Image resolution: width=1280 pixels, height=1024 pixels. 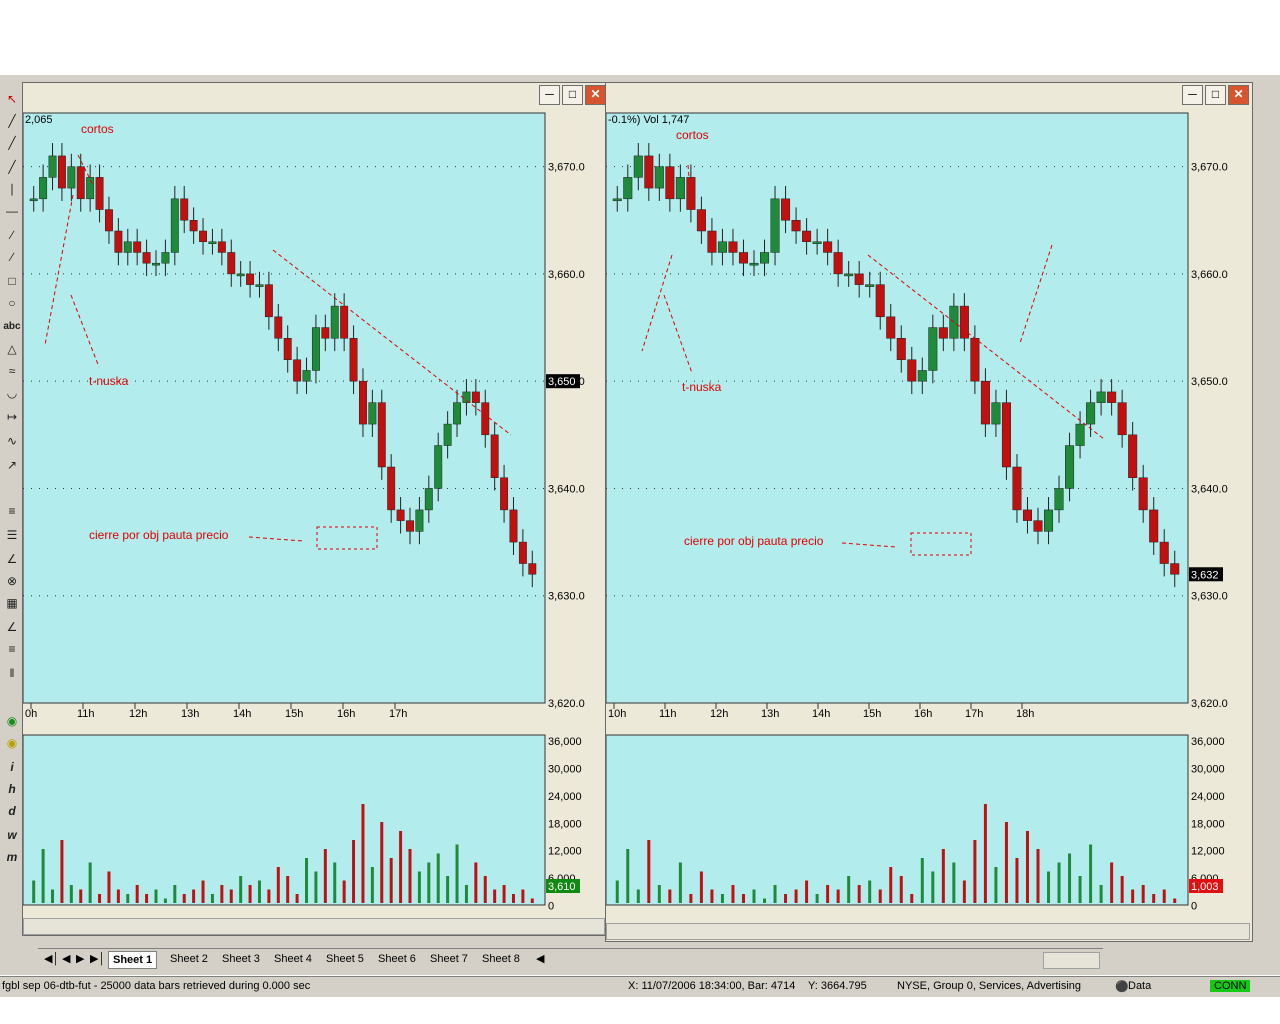 What do you see at coordinates (189, 959) in the screenshot?
I see `tab-sheet-2: Sheet 2` at bounding box center [189, 959].